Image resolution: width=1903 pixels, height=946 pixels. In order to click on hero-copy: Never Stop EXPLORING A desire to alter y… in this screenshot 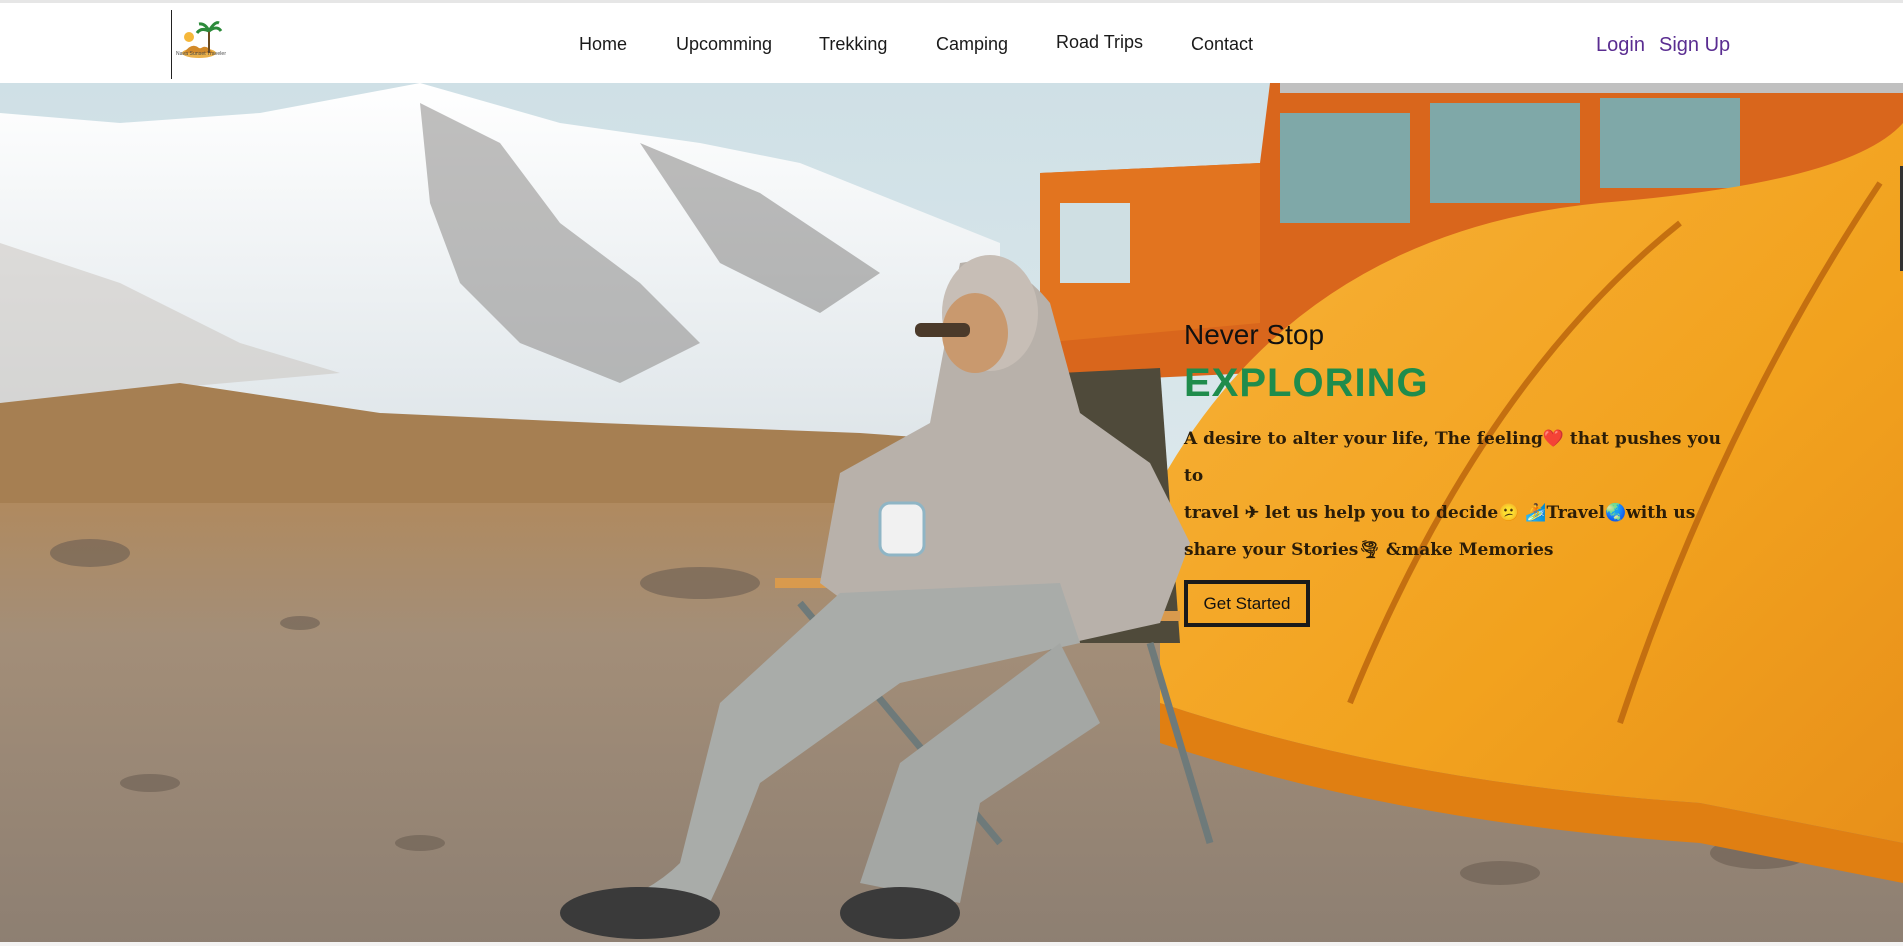, I will do `click(1464, 443)`.